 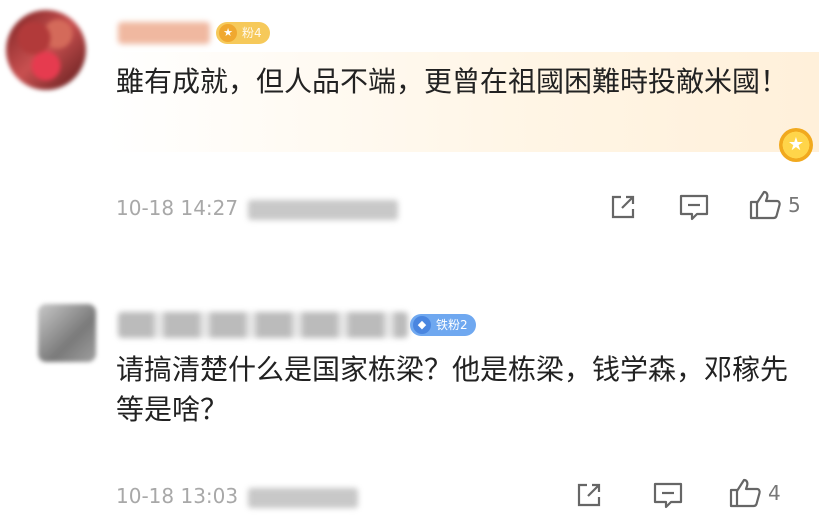 What do you see at coordinates (177, 208) in the screenshot?
I see `comment-time: 10-18 14:27` at bounding box center [177, 208].